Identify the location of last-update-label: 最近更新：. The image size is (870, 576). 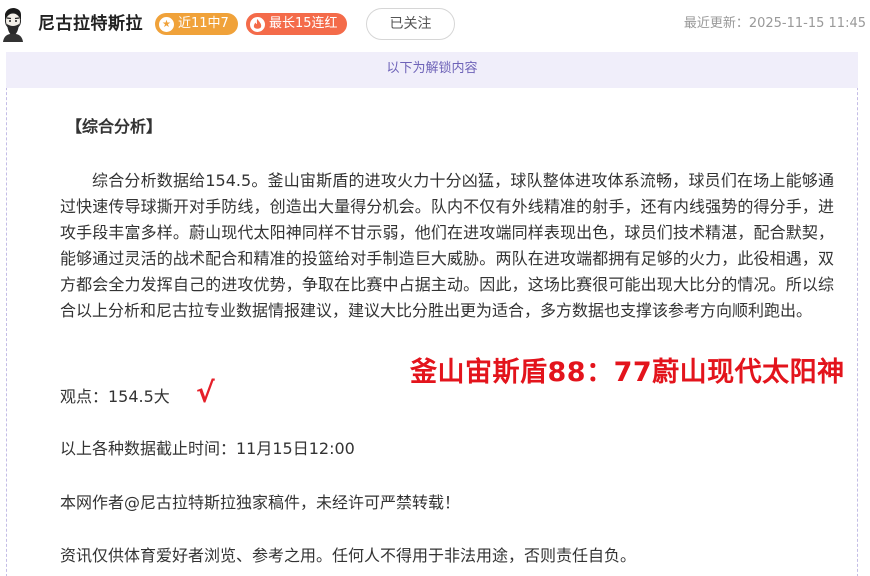
(716, 23).